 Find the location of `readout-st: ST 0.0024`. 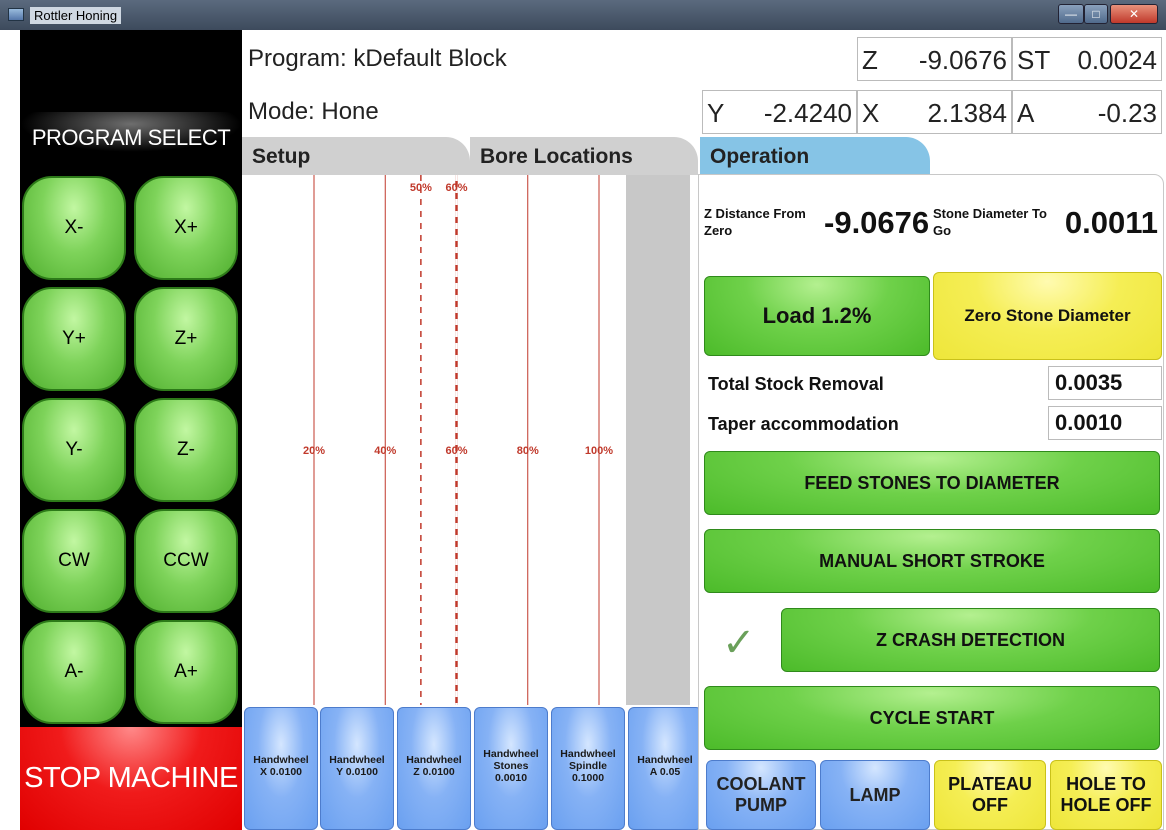

readout-st: ST 0.0024 is located at coordinates (1087, 59).